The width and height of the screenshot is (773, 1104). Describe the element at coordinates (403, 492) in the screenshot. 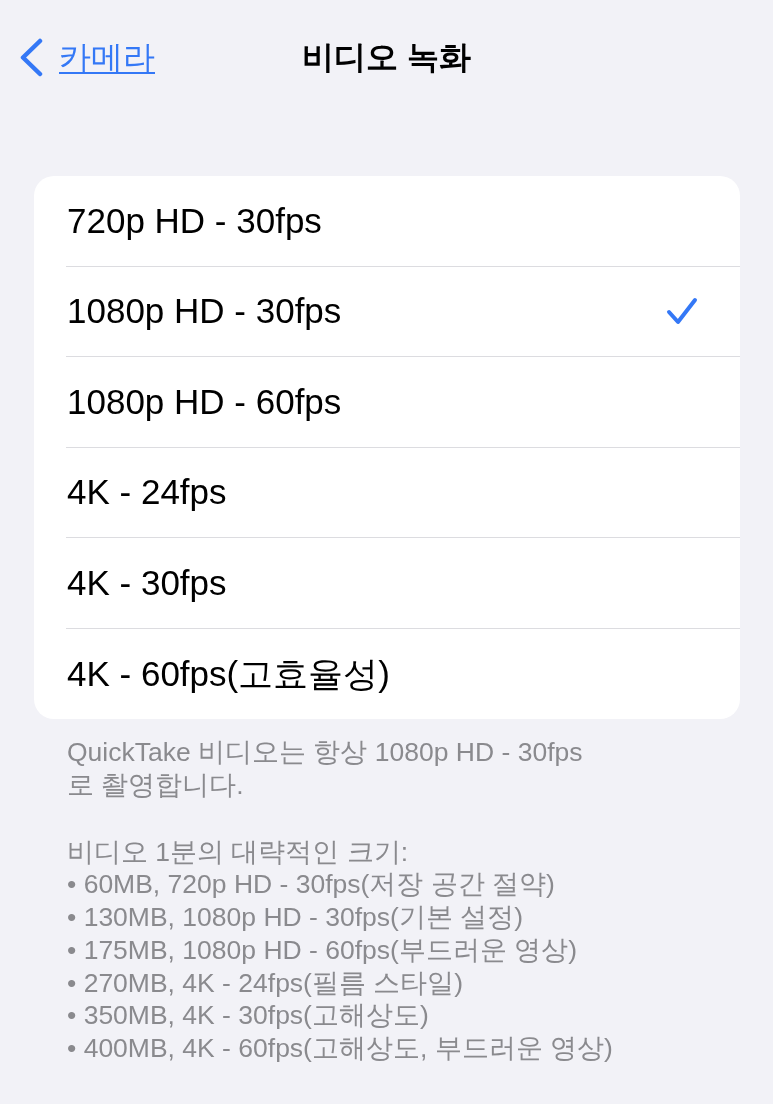

I see `option-row: 4K - 24fps` at that location.